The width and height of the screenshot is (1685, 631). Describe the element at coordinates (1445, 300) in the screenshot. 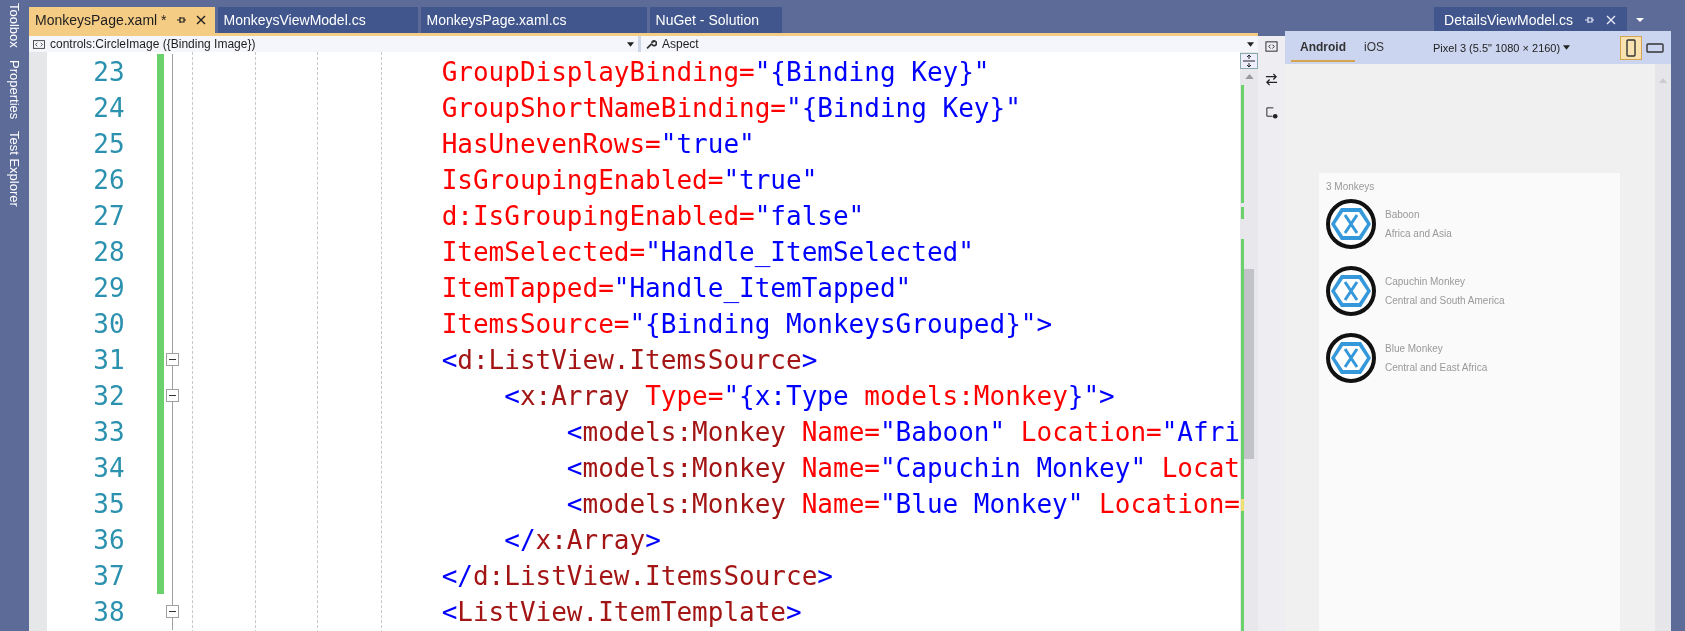

I see `monkey-location: Central and South America` at that location.